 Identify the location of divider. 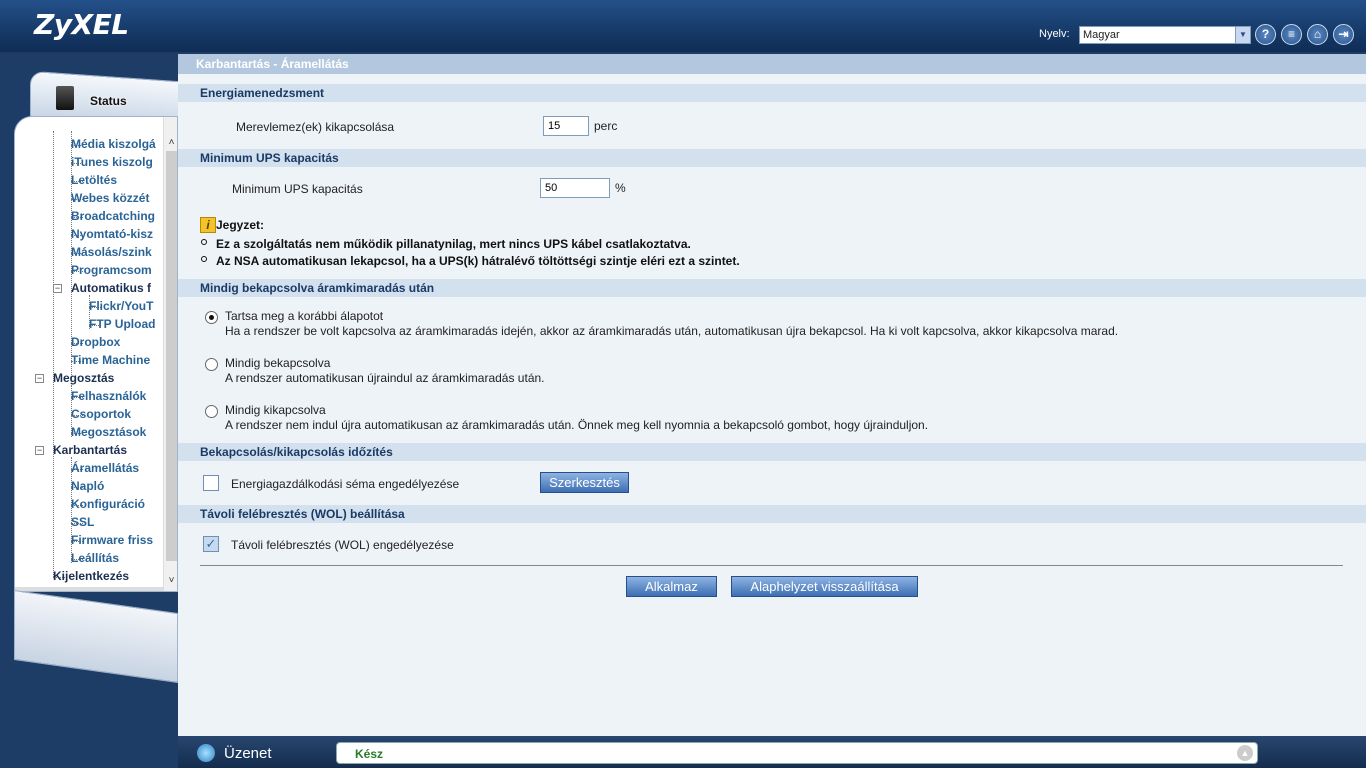
(771, 565).